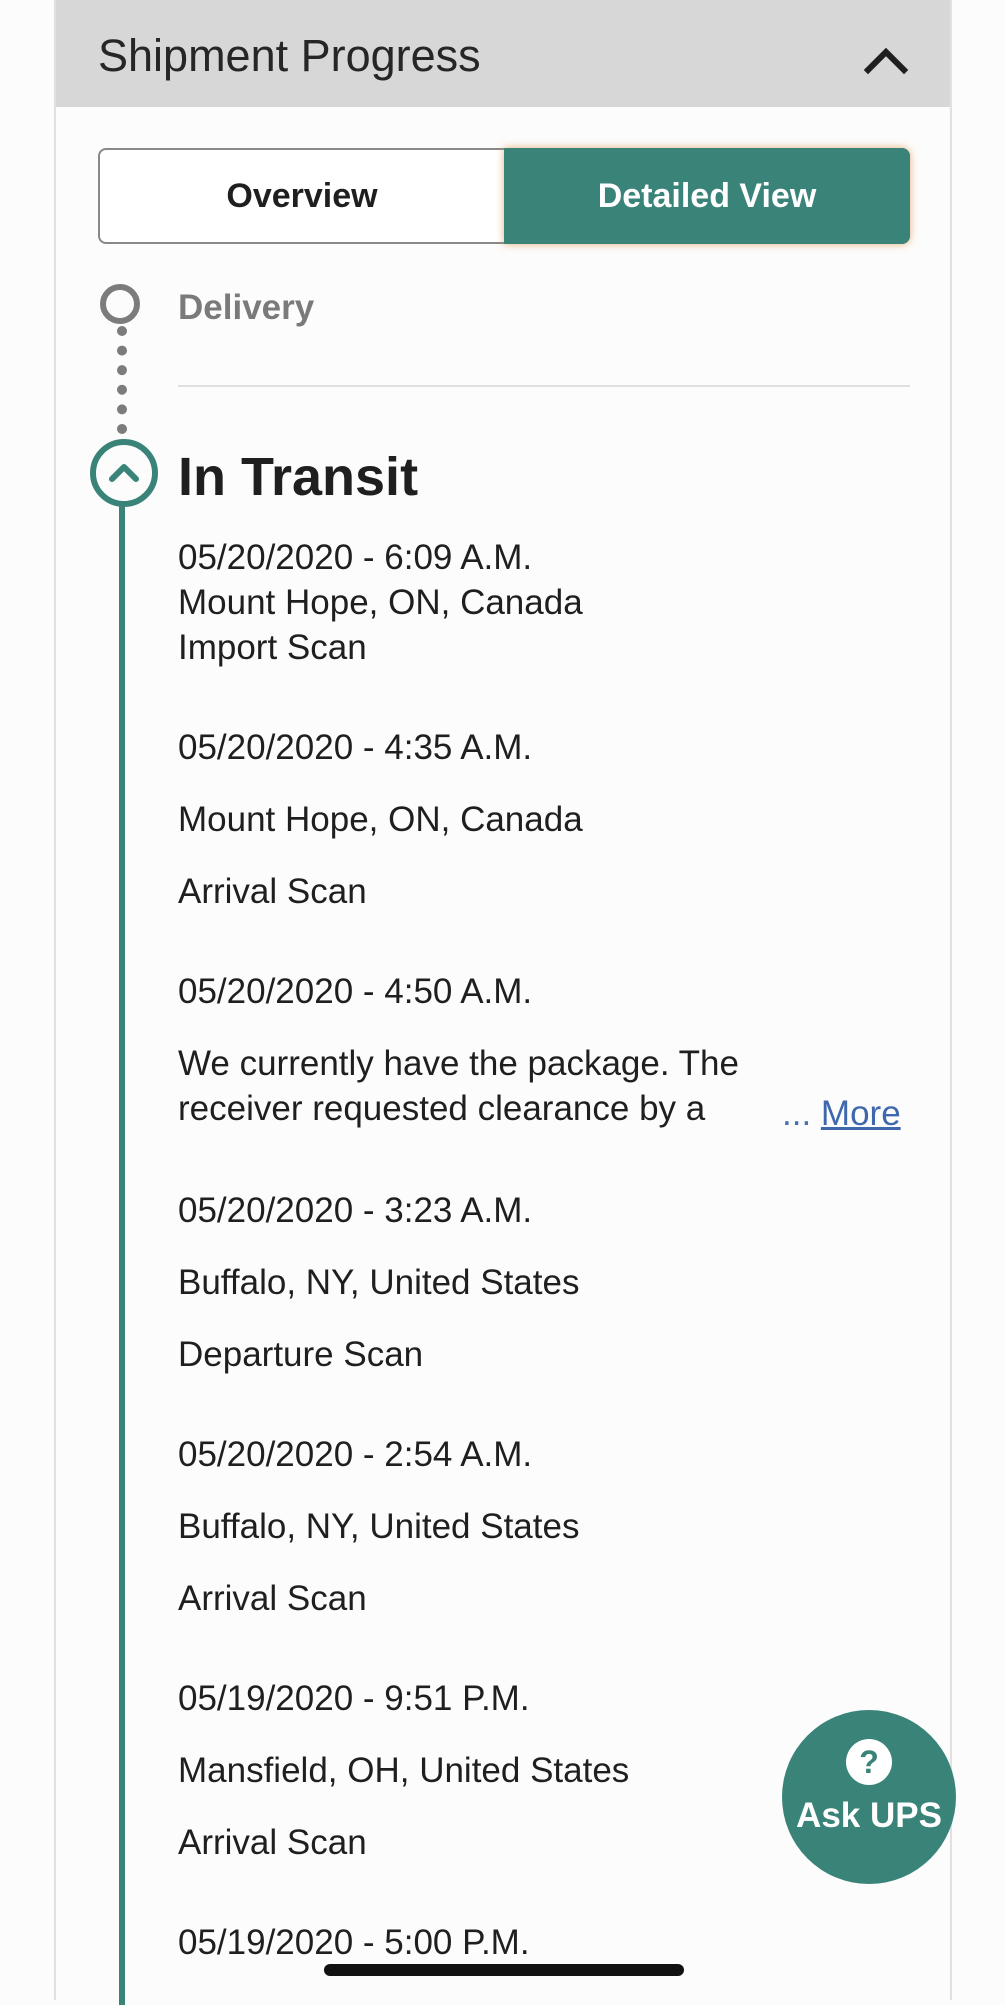  I want to click on ask-ups-label: Ask UPS, so click(869, 1815).